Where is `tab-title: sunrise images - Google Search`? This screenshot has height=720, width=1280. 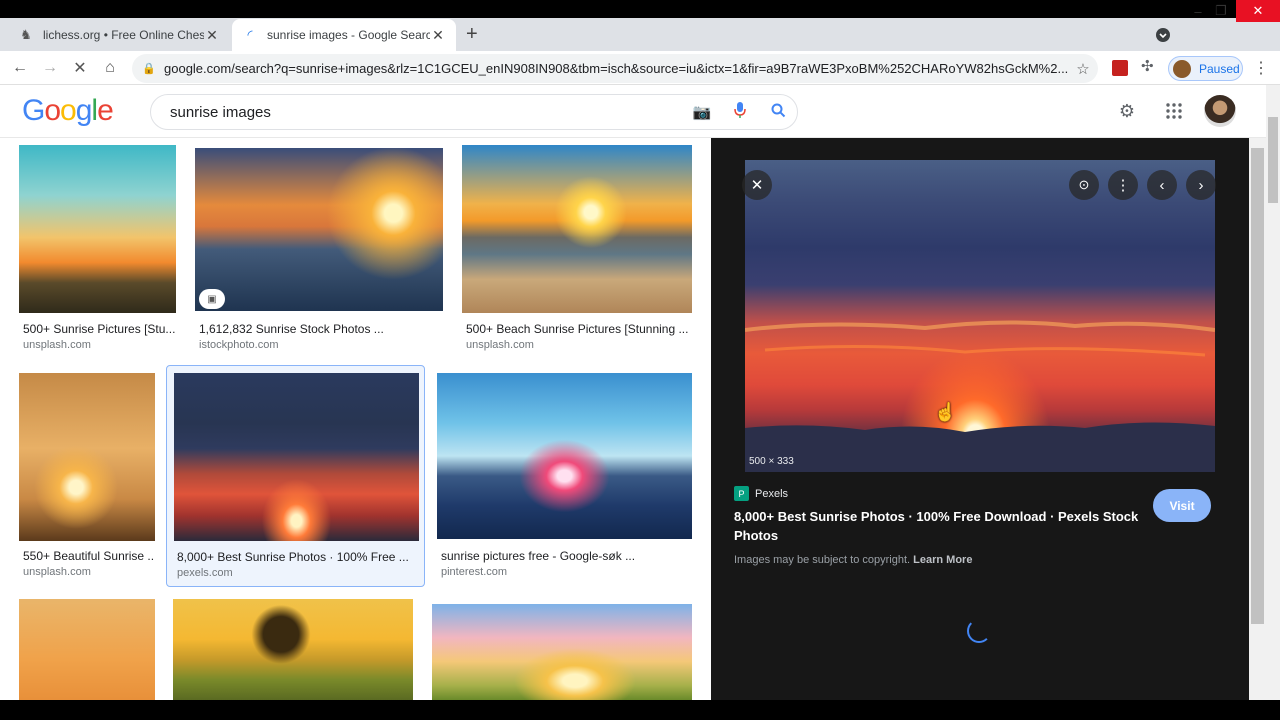
tab-title: sunrise images - Google Search is located at coordinates (348, 35).